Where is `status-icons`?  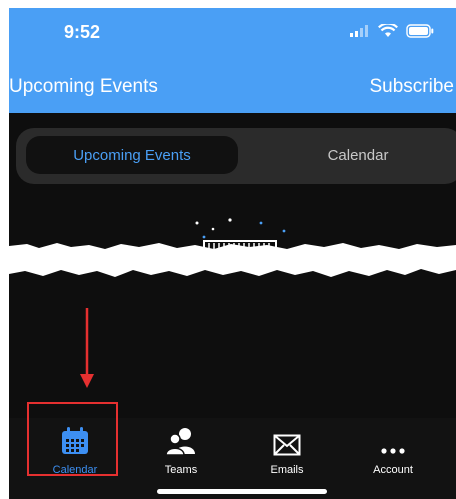 status-icons is located at coordinates (392, 31).